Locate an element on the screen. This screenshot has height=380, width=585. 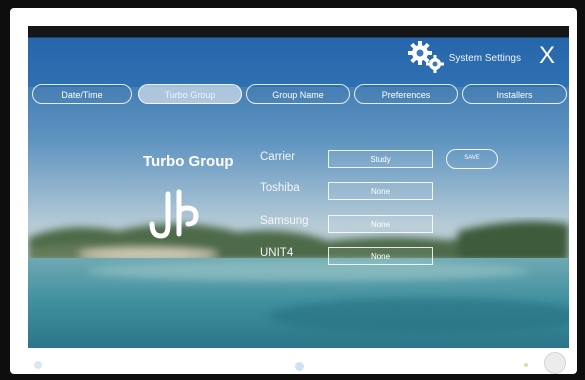
row-label-unit4: UNIT4 is located at coordinates (277, 253).